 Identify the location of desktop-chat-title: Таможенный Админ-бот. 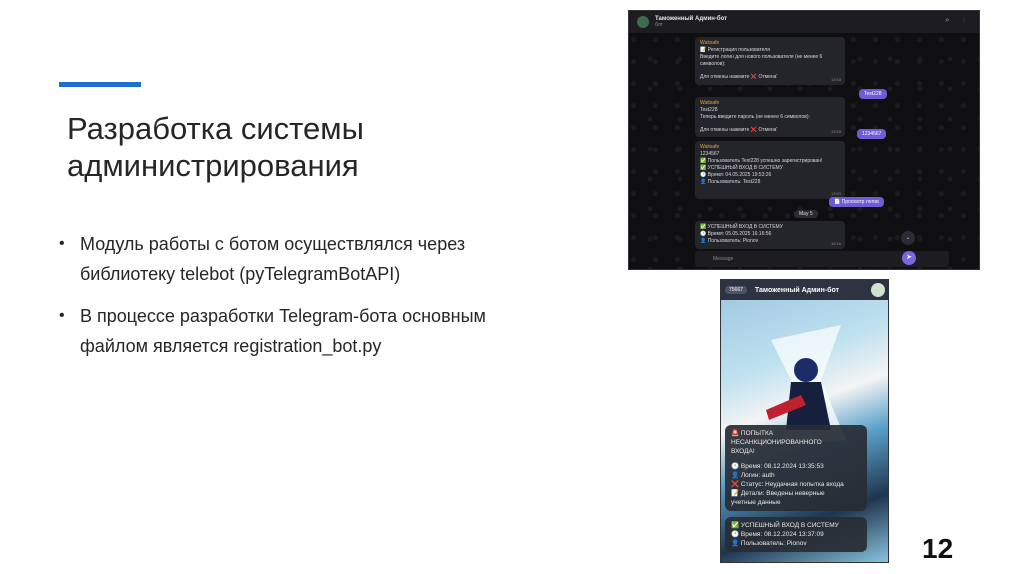
(691, 19).